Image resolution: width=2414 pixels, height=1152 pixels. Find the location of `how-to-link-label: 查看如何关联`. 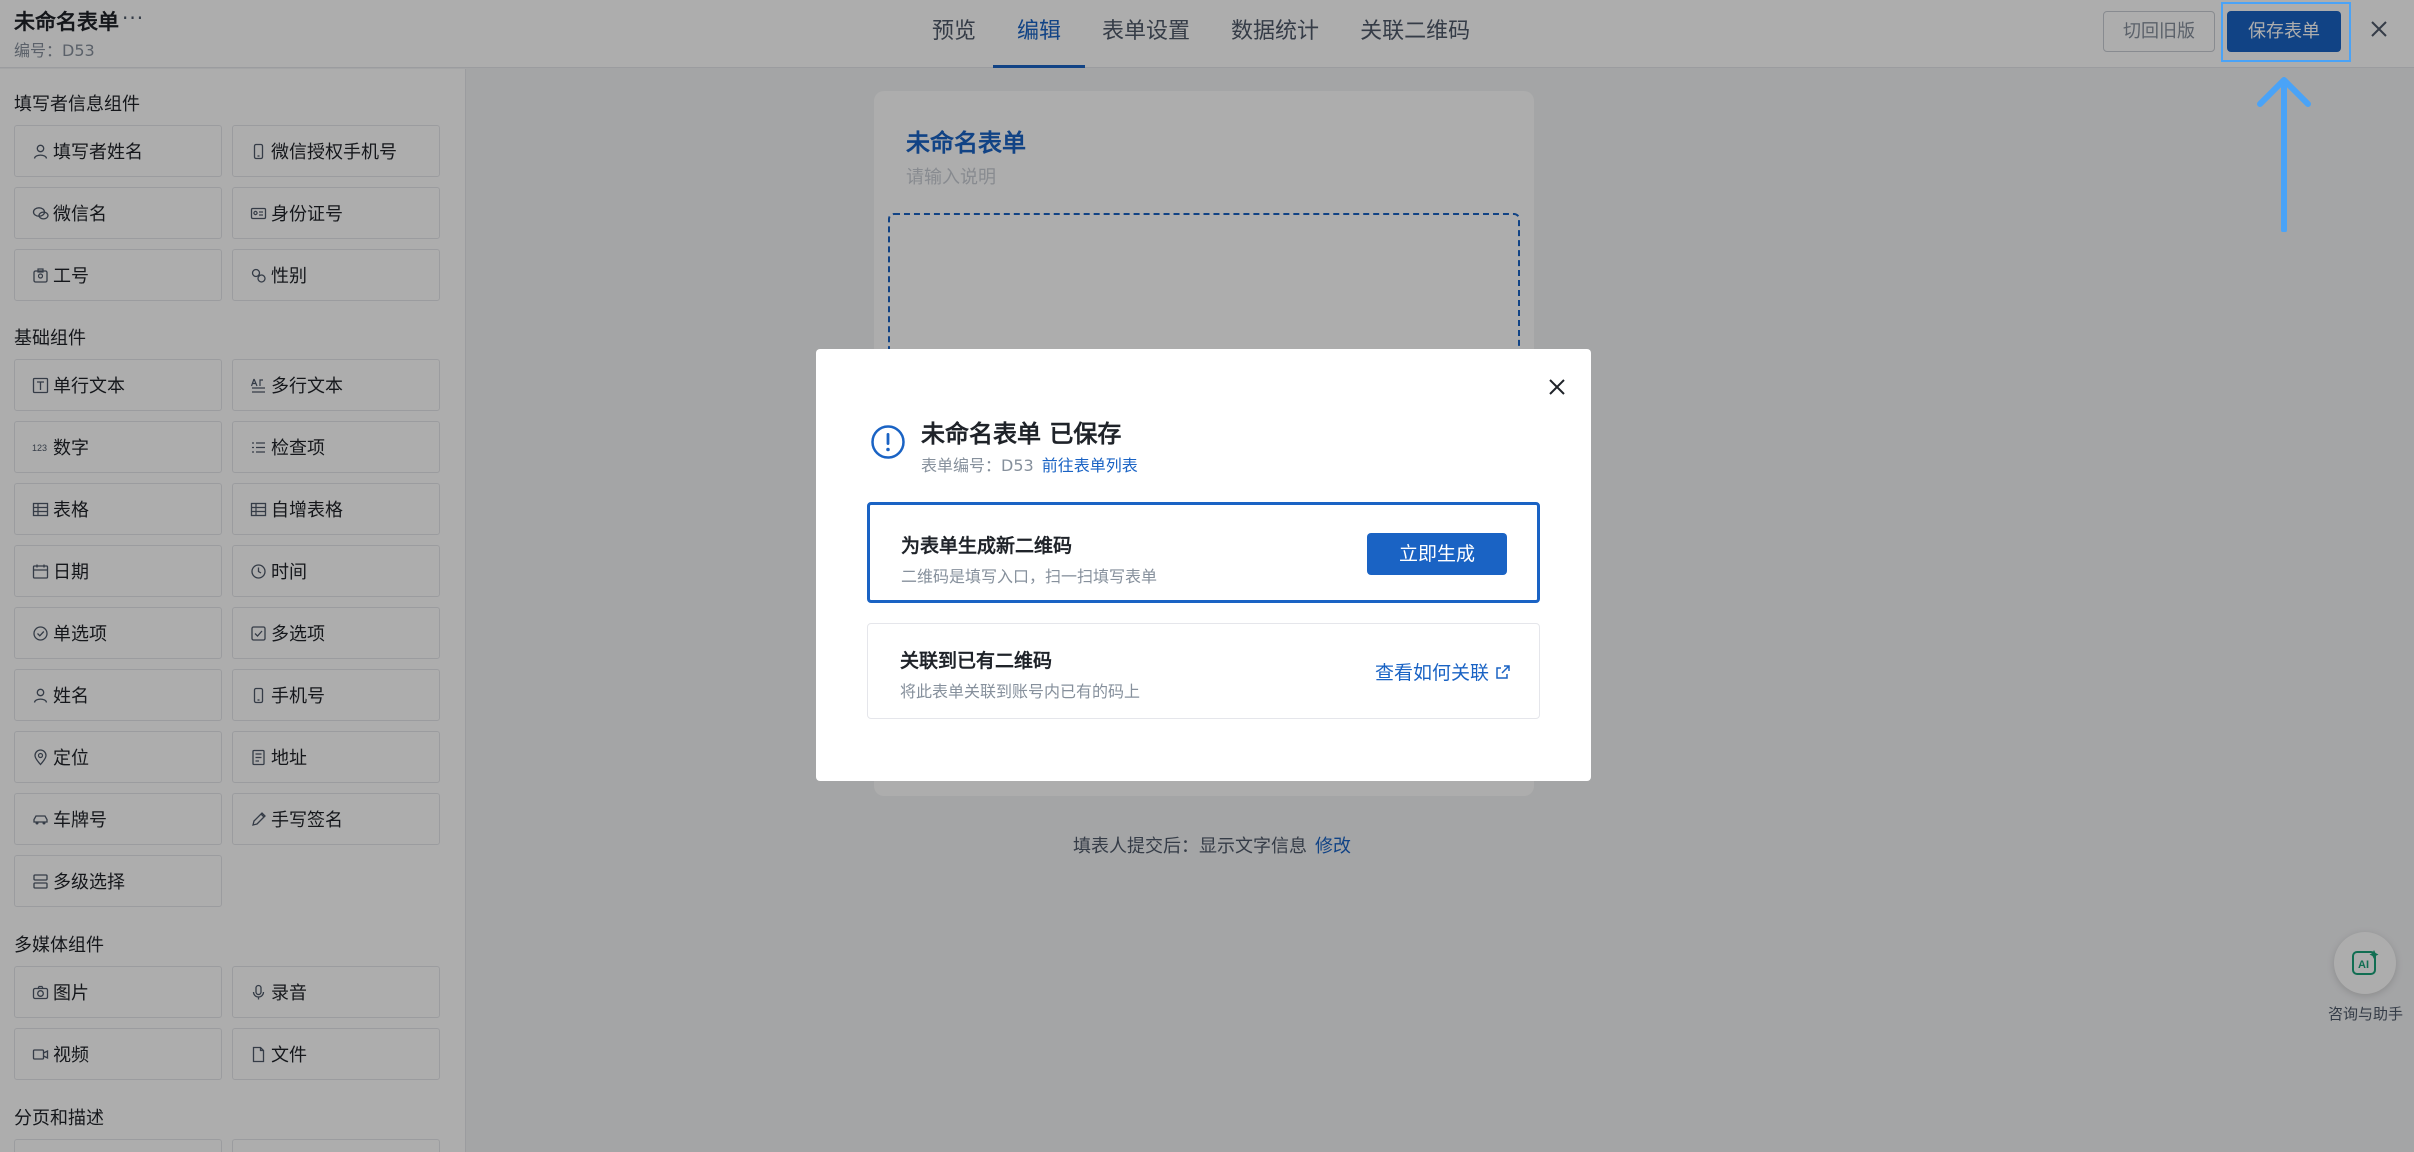

how-to-link-label: 查看如何关联 is located at coordinates (1432, 671).